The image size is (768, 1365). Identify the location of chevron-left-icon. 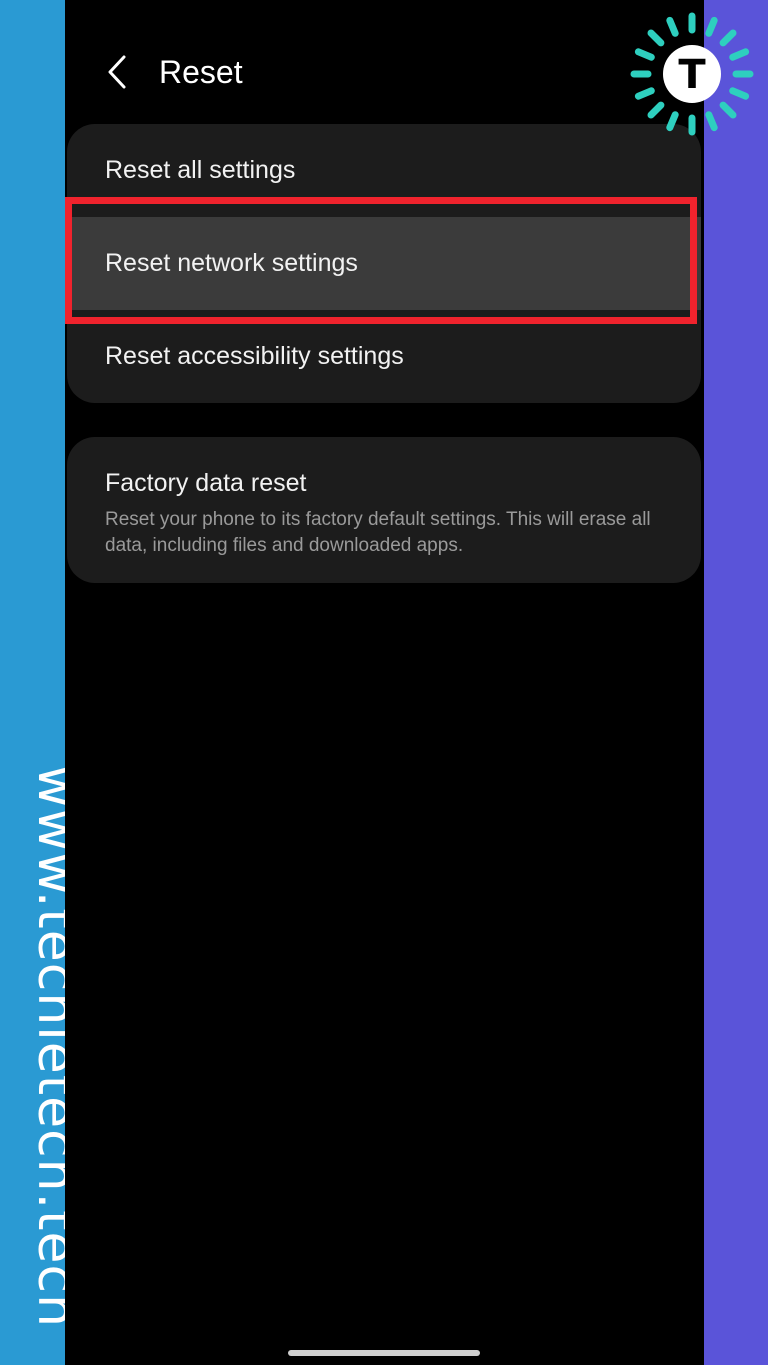
(117, 72).